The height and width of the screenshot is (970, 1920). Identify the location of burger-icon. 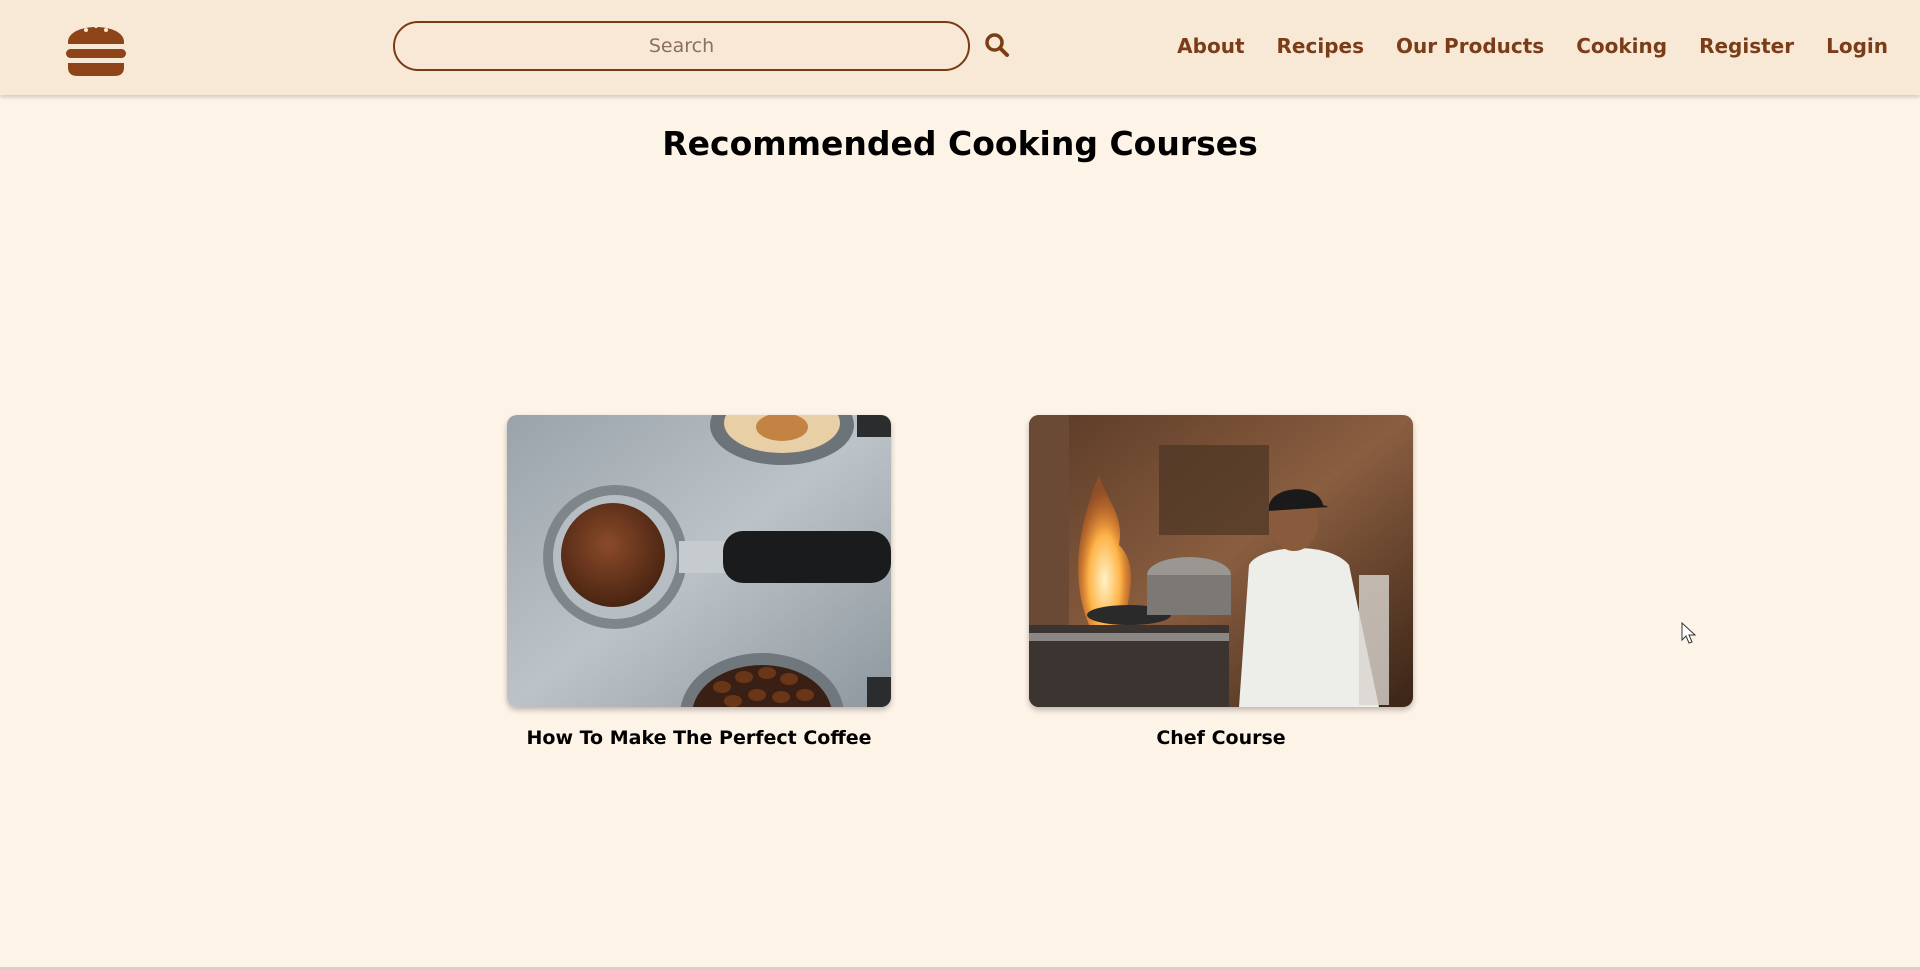
(96, 50).